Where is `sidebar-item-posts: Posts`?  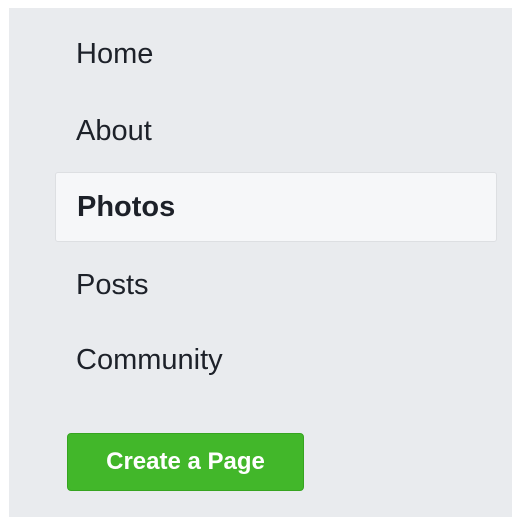
sidebar-item-posts: Posts is located at coordinates (112, 285).